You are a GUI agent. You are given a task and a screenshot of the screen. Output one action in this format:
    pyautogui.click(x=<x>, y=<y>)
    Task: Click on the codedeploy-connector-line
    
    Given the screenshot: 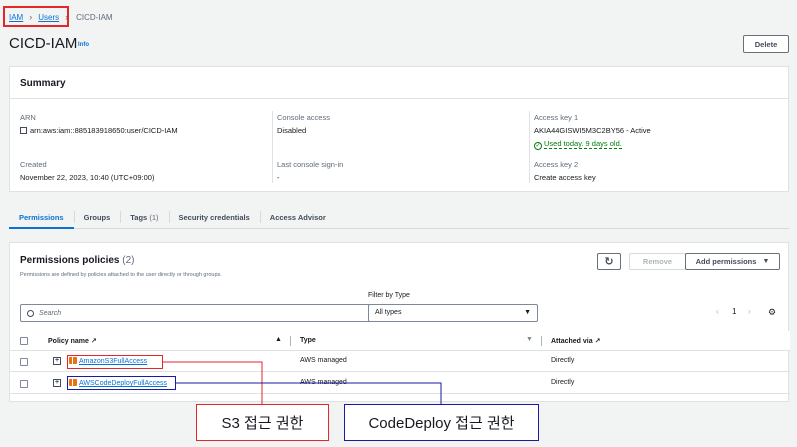 What is the action you would take?
    pyautogui.click(x=309, y=393)
    